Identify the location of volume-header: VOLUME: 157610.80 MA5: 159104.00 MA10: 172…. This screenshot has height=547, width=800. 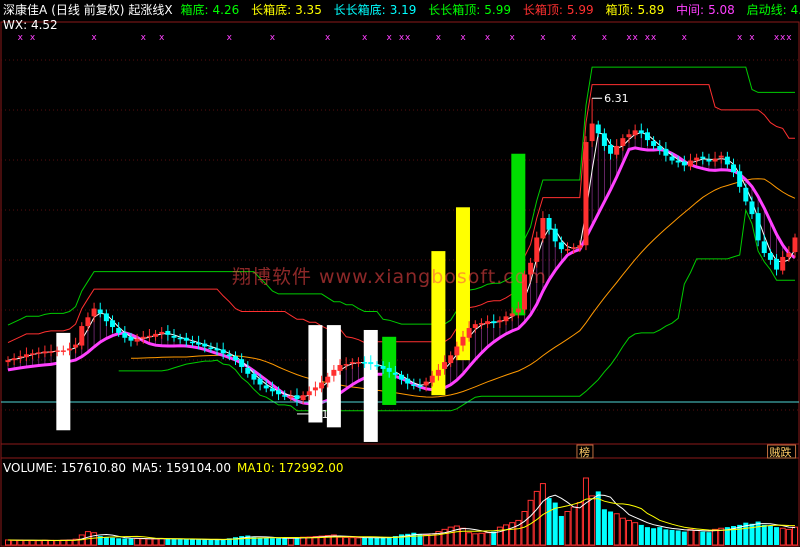
(176, 468).